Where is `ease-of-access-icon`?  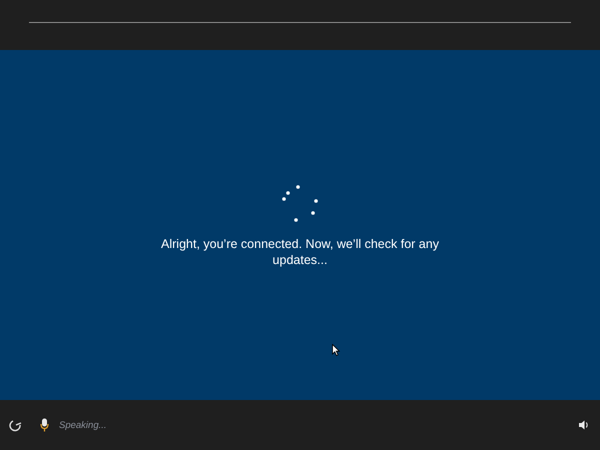 ease-of-access-icon is located at coordinates (16, 425).